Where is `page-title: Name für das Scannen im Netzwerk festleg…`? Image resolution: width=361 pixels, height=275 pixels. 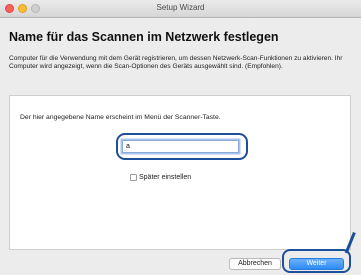
page-title: Name für das Scannen im Netzwerk festleg… is located at coordinates (144, 37).